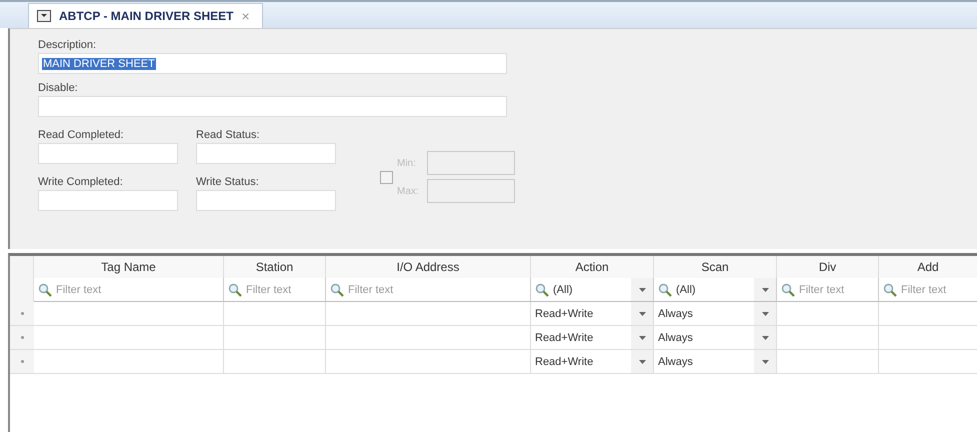  What do you see at coordinates (58, 88) in the screenshot?
I see `field-label: Disable:` at bounding box center [58, 88].